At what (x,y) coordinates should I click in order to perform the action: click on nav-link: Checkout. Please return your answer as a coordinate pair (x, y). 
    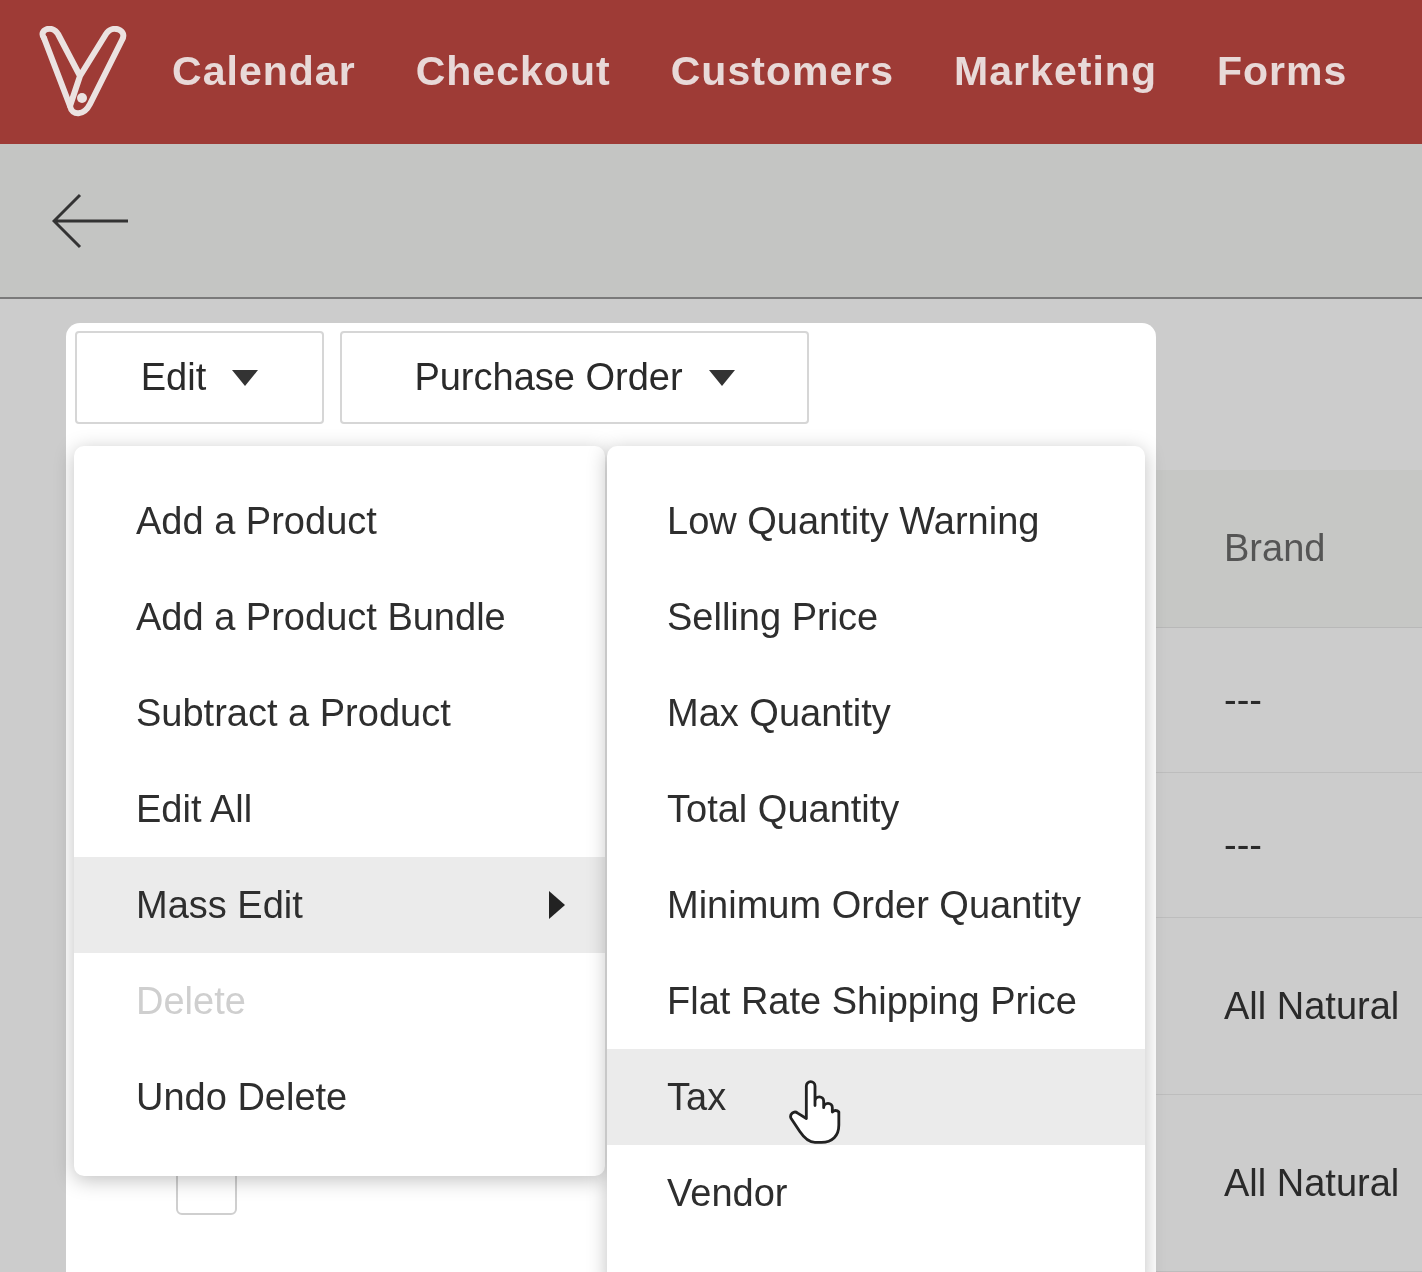
    Looking at the image, I should click on (513, 72).